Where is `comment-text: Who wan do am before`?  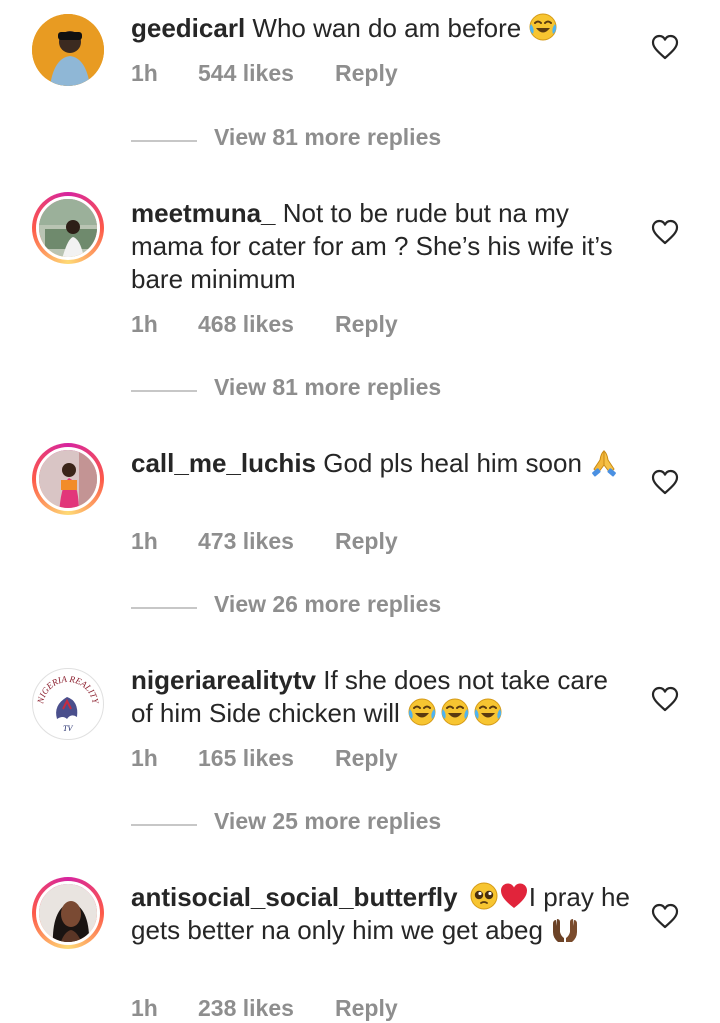 comment-text: Who wan do am before is located at coordinates (387, 28).